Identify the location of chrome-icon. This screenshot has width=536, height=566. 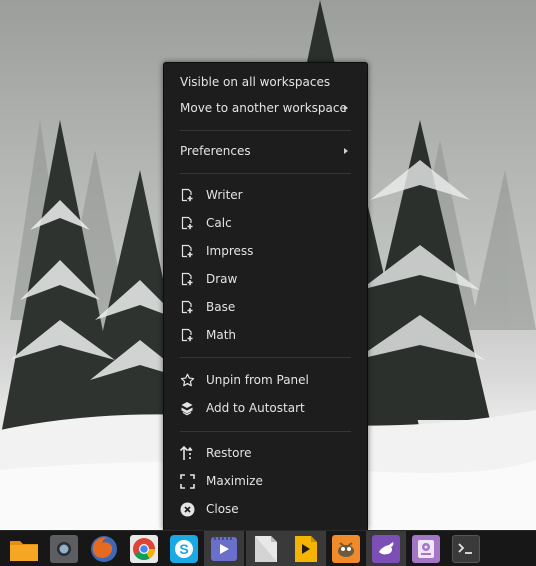
(144, 549).